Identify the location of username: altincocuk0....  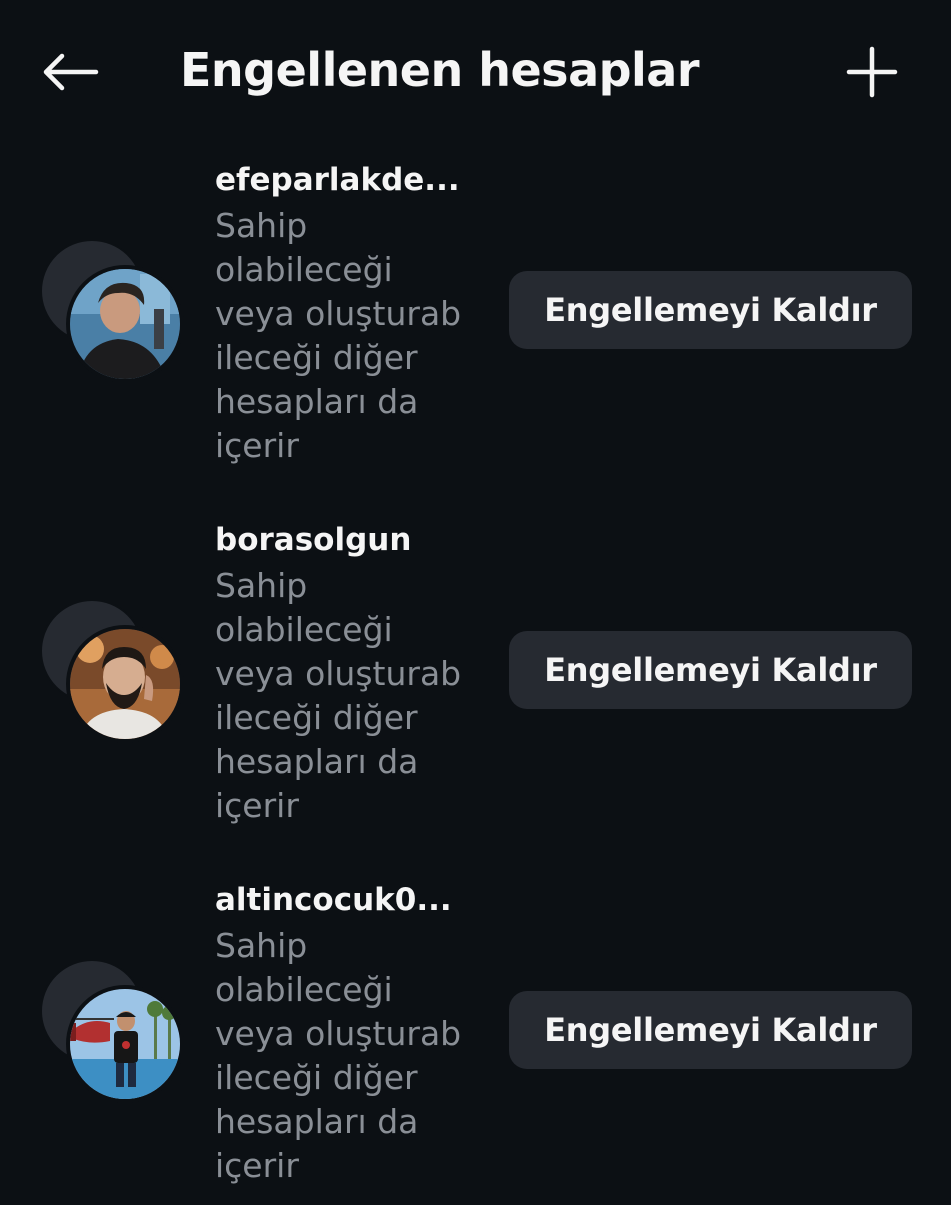
(350, 900).